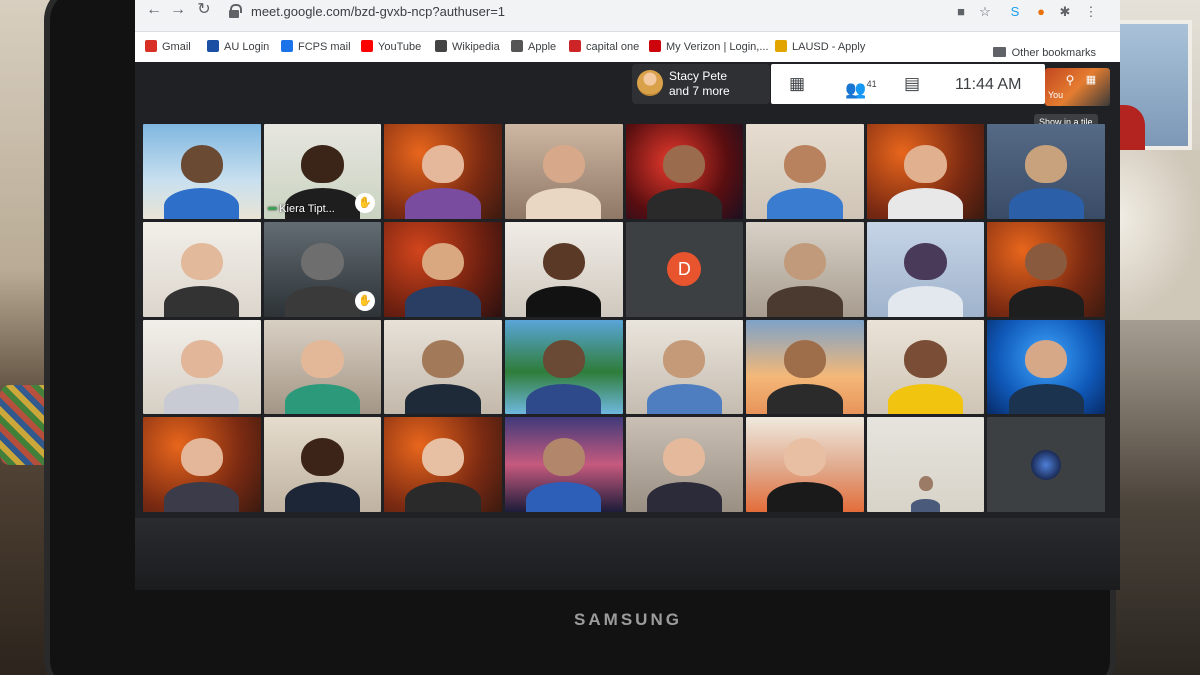  I want to click on participant-tile: D, so click(684, 269).